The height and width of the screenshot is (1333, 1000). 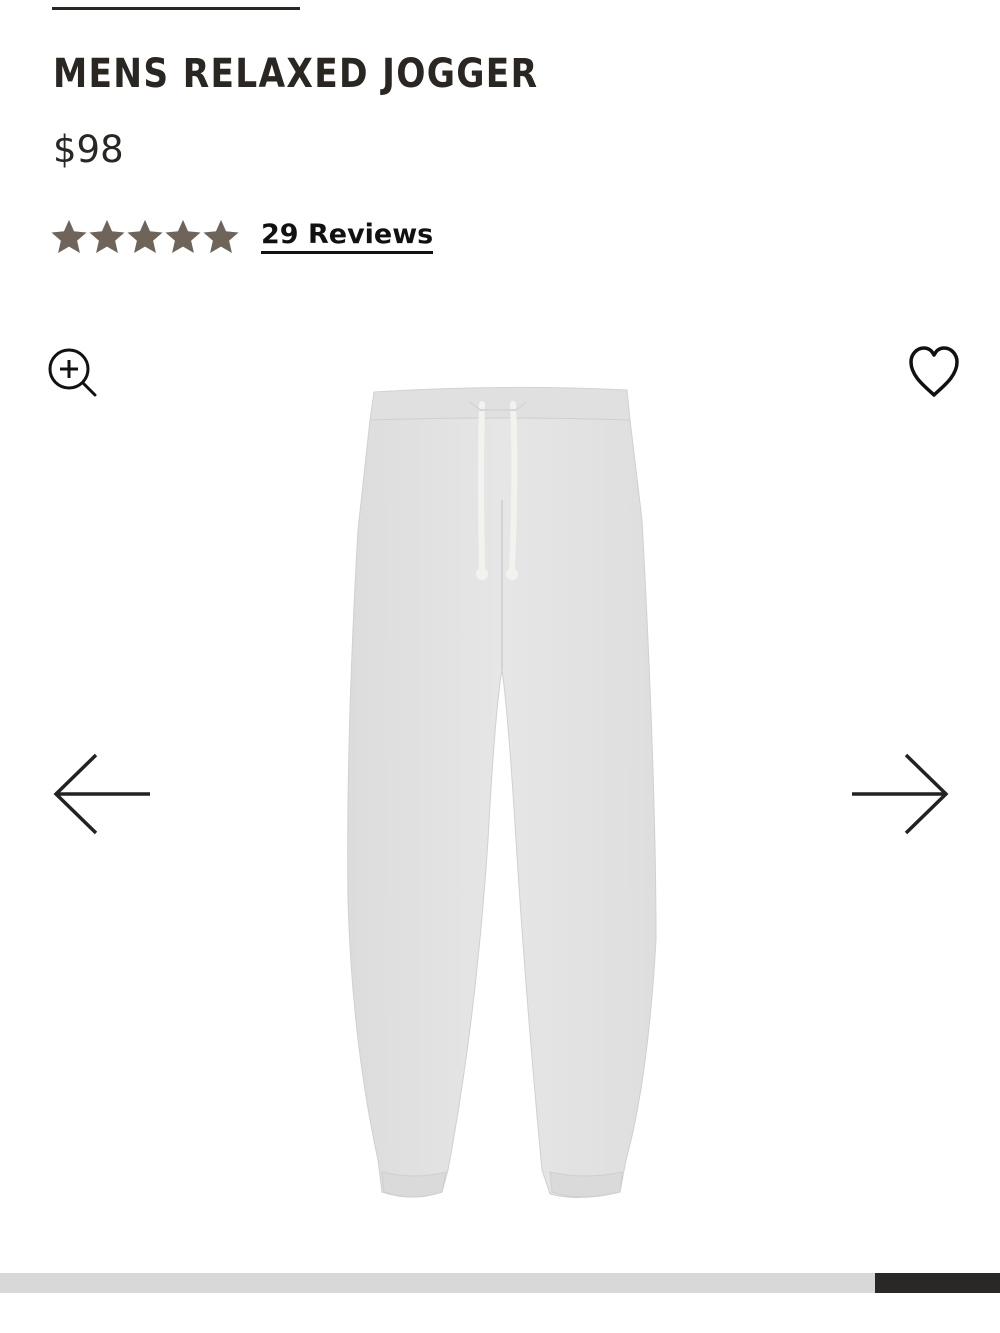 I want to click on star-rating, so click(x=145, y=237).